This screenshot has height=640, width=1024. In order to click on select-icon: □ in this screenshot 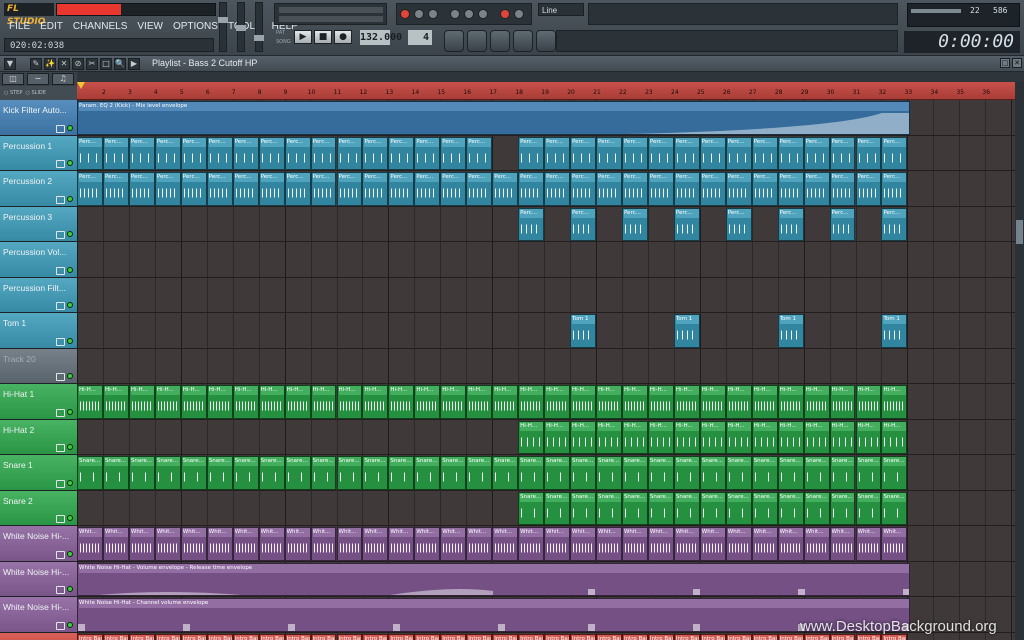, I will do `click(106, 64)`.